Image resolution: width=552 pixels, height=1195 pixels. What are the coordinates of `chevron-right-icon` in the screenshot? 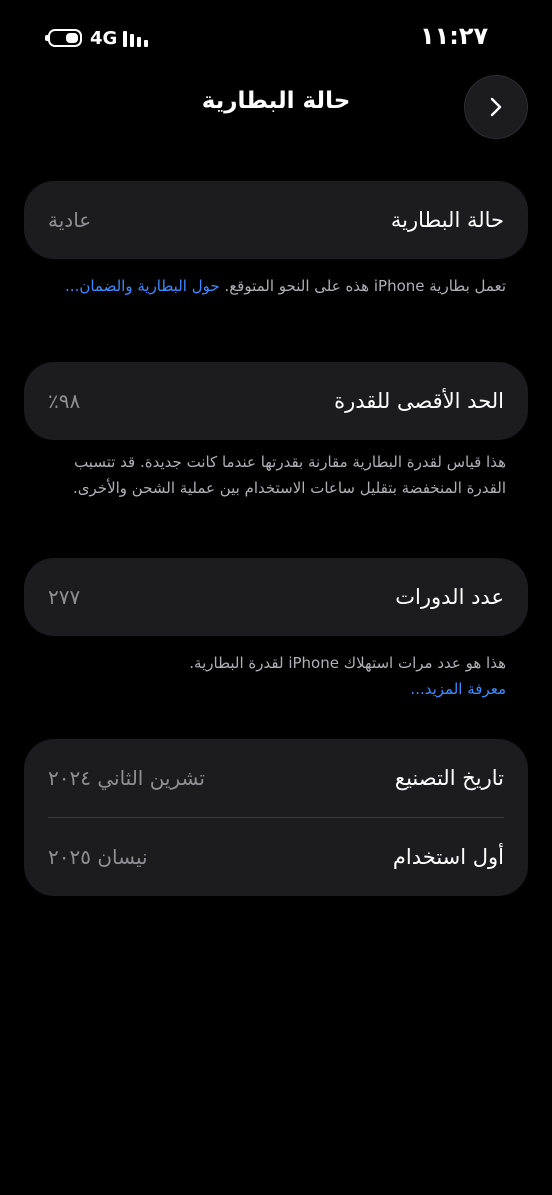 It's located at (496, 107).